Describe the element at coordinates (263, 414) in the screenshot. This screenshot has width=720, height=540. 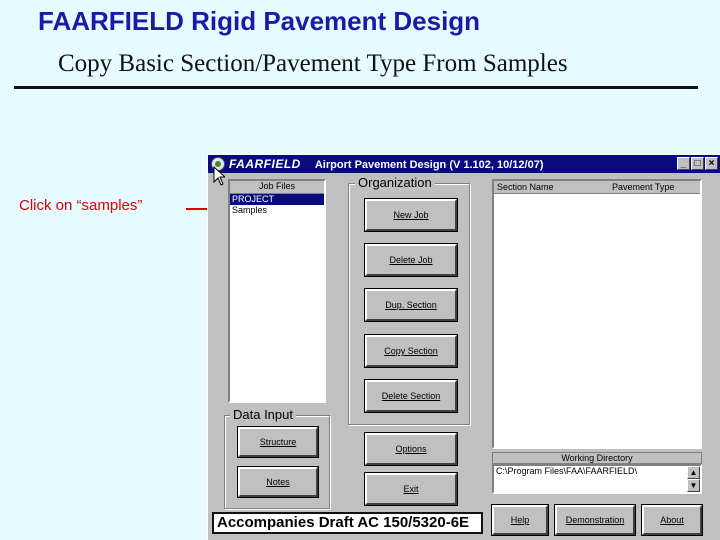
I see `data-input-label: Data Input` at that location.